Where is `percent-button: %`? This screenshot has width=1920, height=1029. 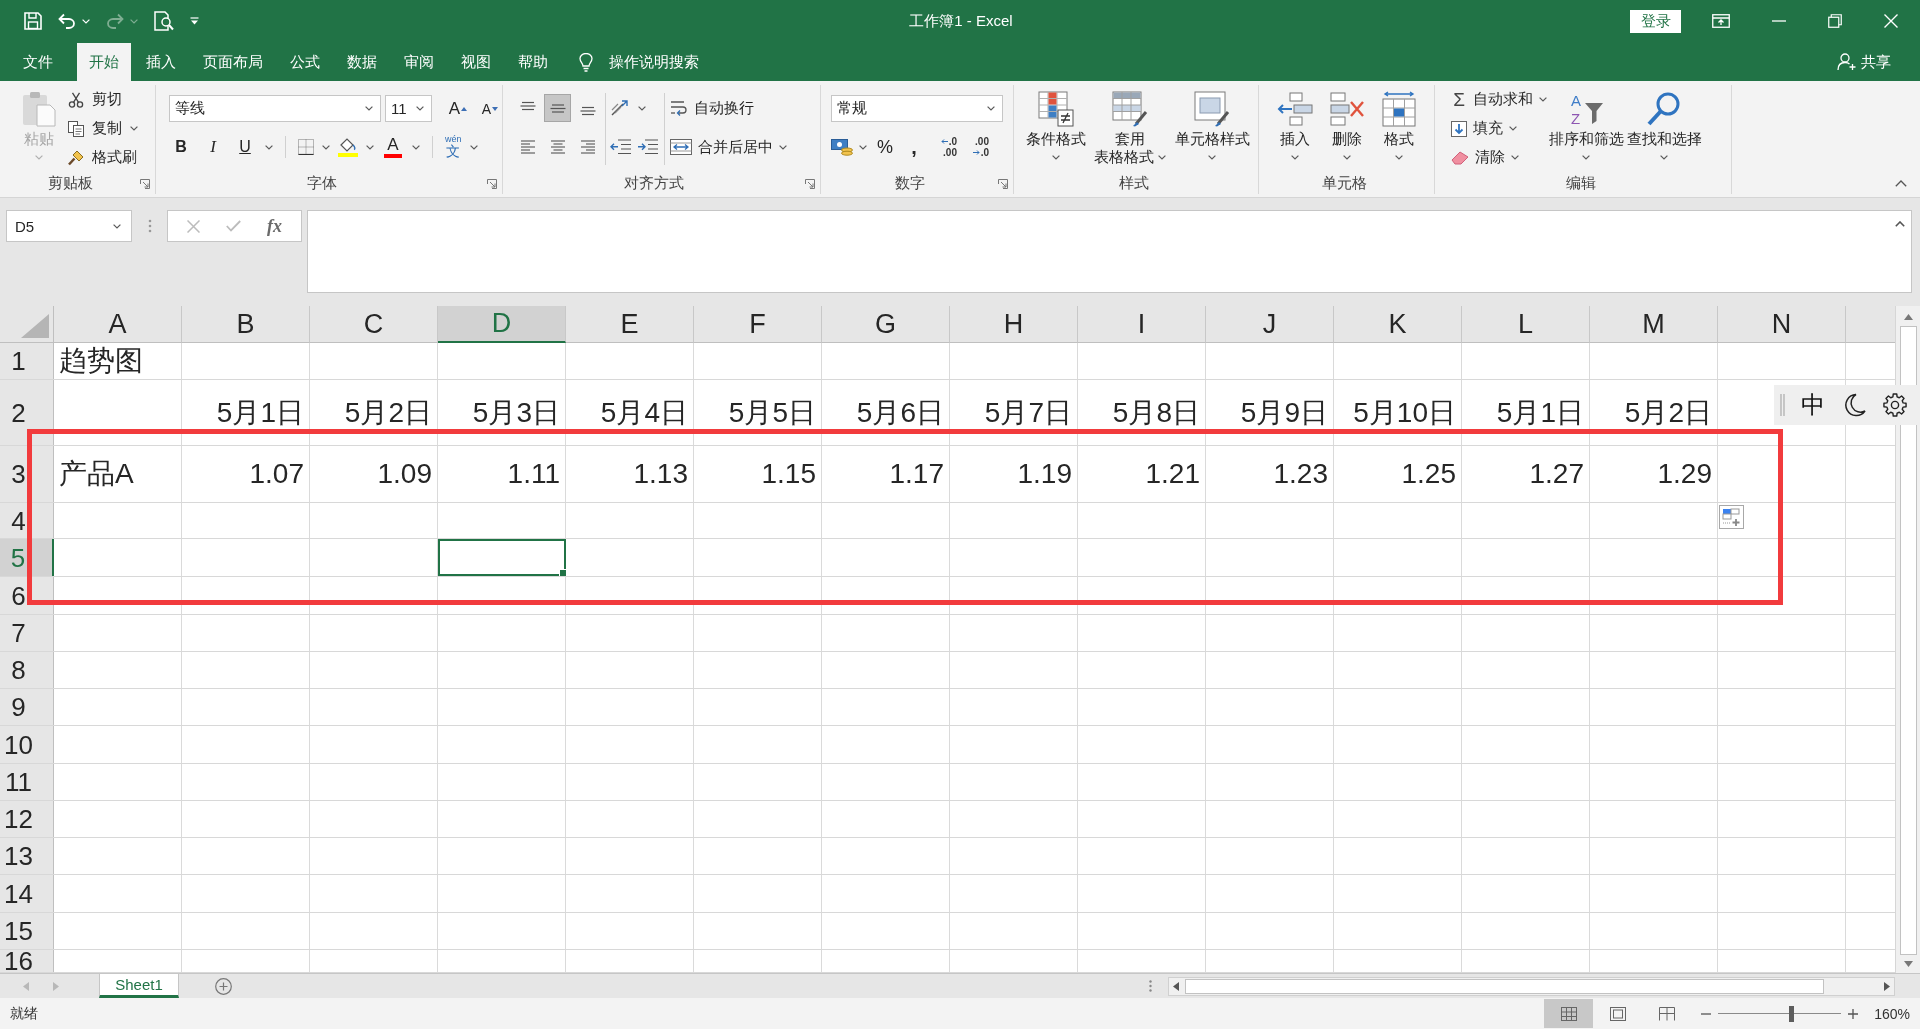 percent-button: % is located at coordinates (885, 147).